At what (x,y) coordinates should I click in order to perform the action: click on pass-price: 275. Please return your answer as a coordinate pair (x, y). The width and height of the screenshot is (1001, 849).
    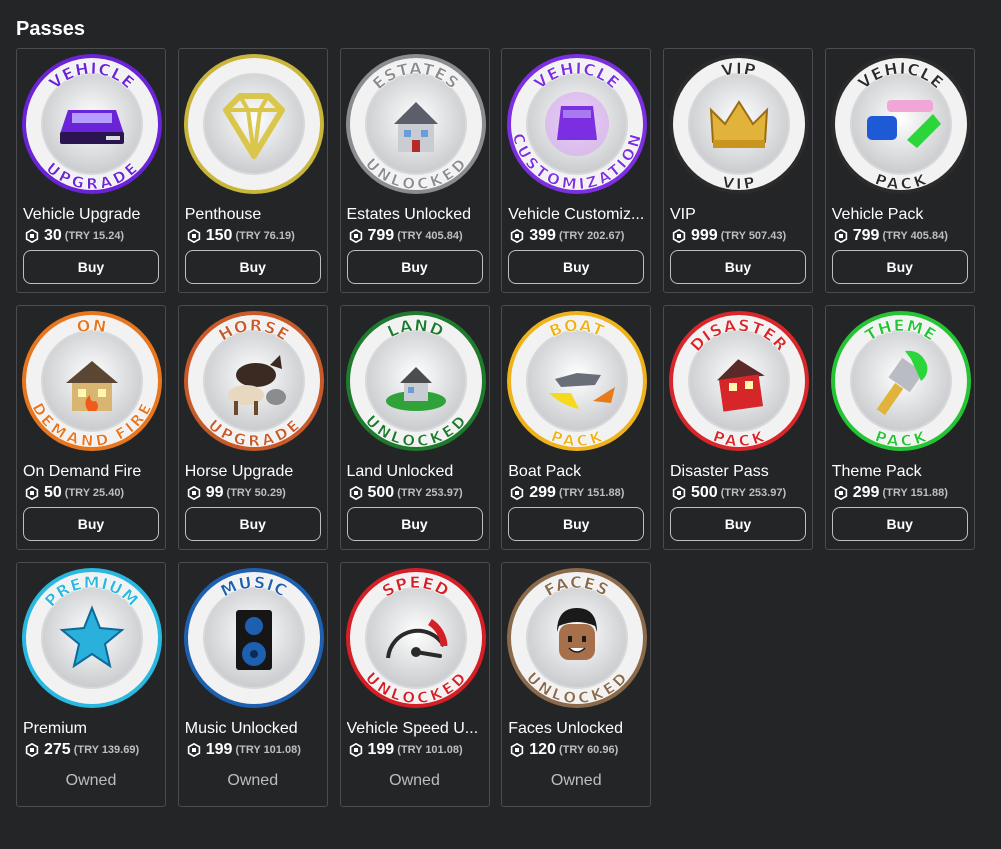
    Looking at the image, I should click on (57, 749).